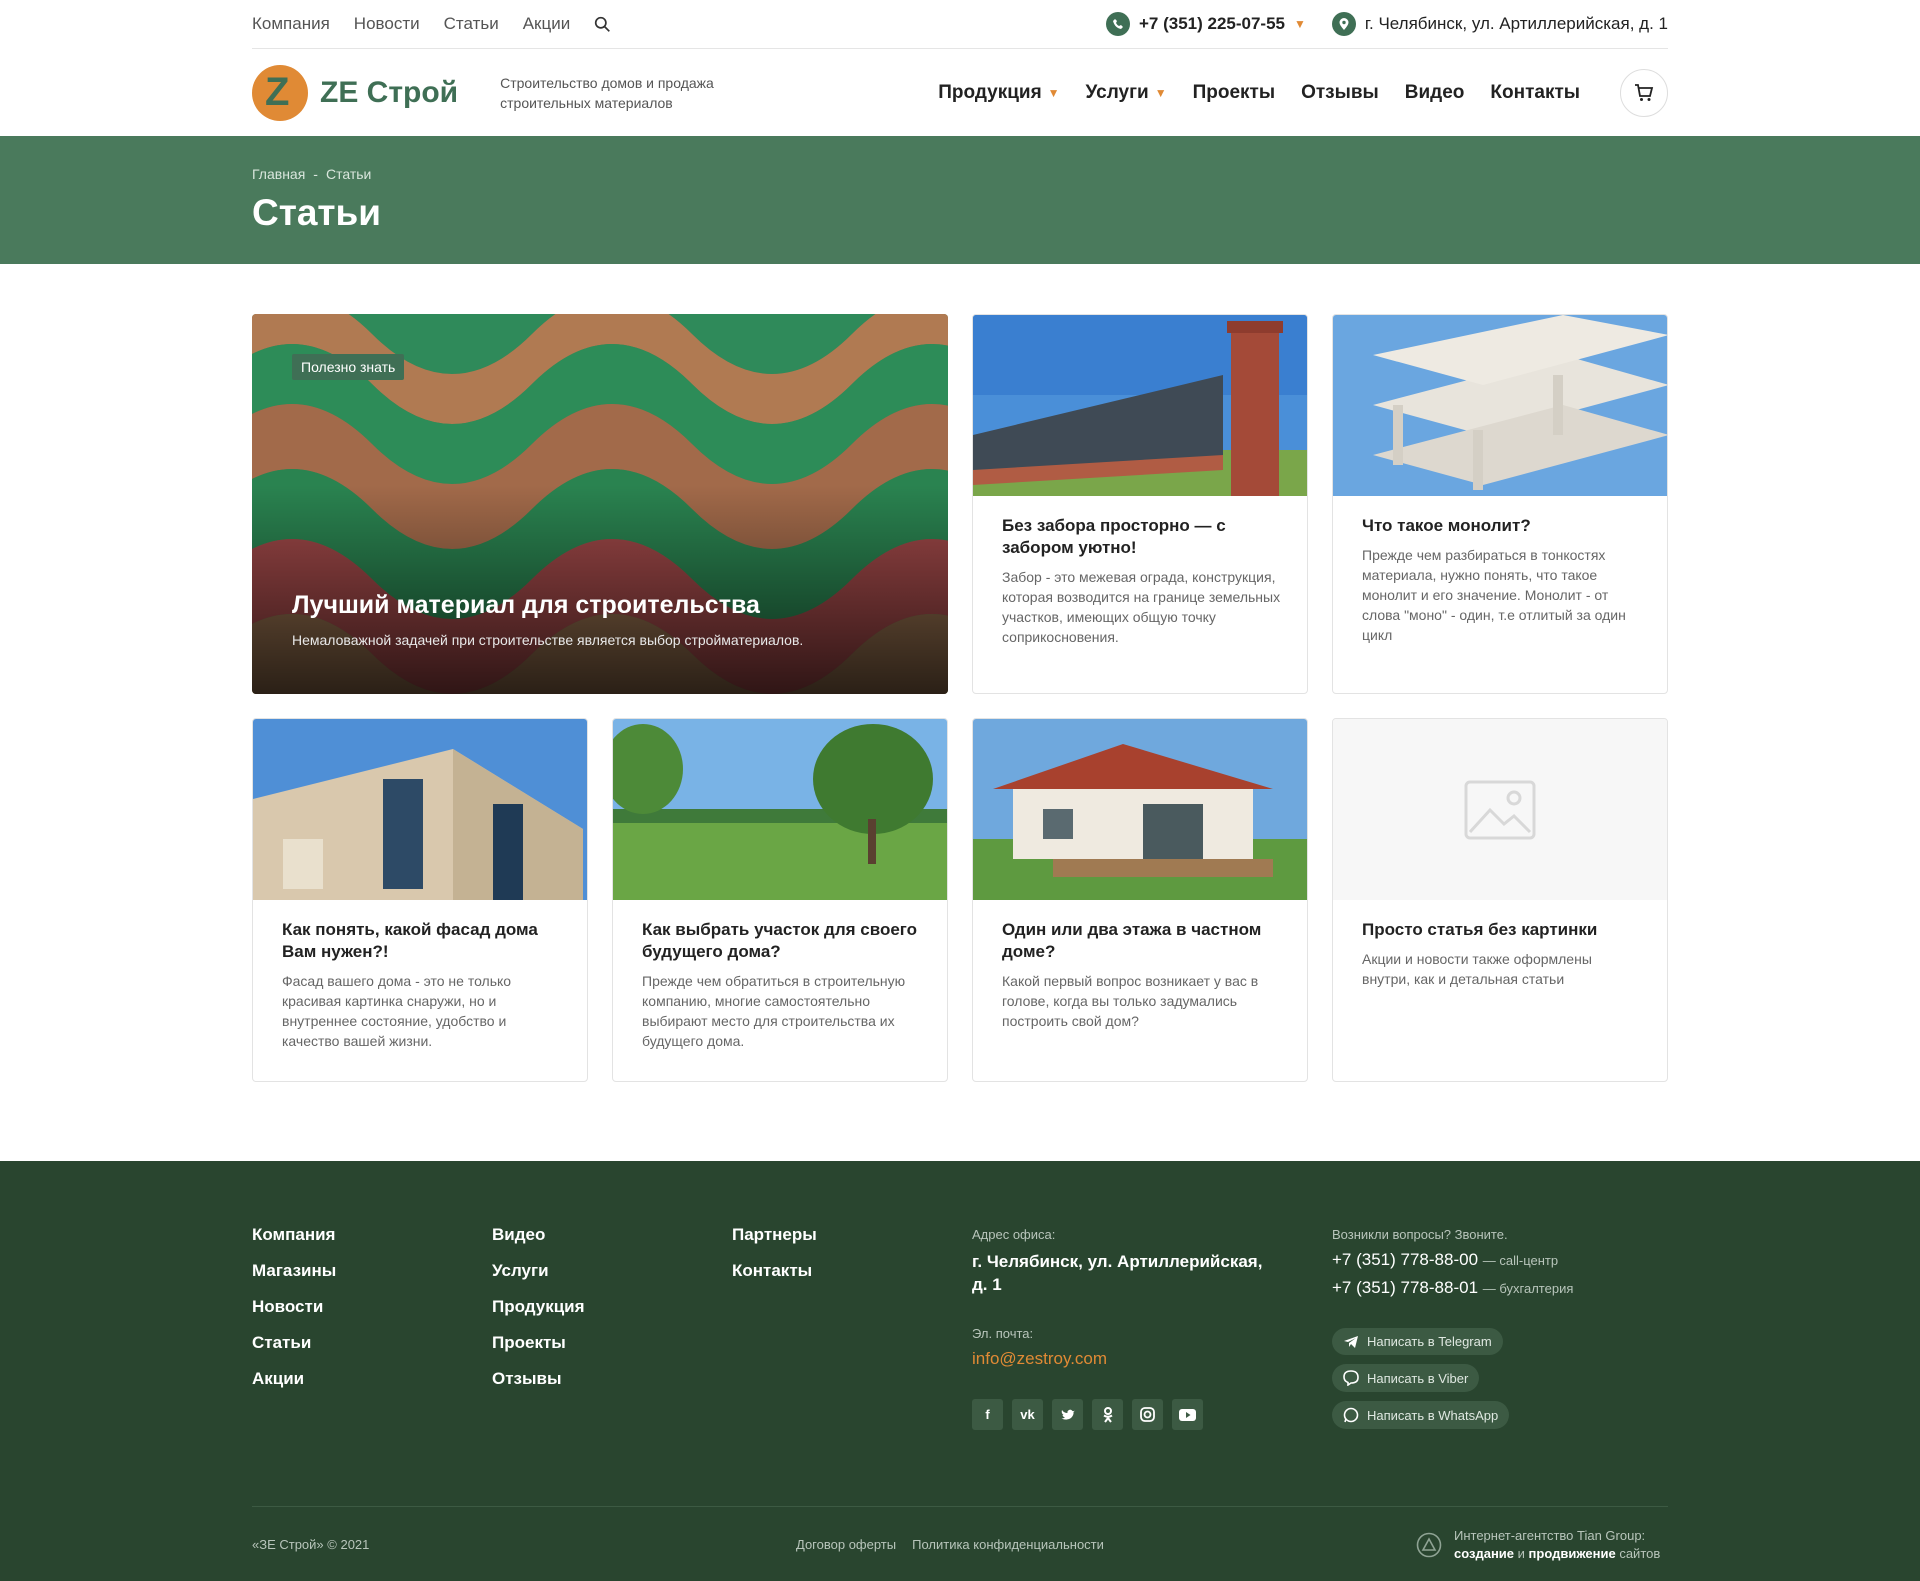 This screenshot has height=1581, width=1920. What do you see at coordinates (1500, 405) in the screenshot?
I see `monolith-building-image` at bounding box center [1500, 405].